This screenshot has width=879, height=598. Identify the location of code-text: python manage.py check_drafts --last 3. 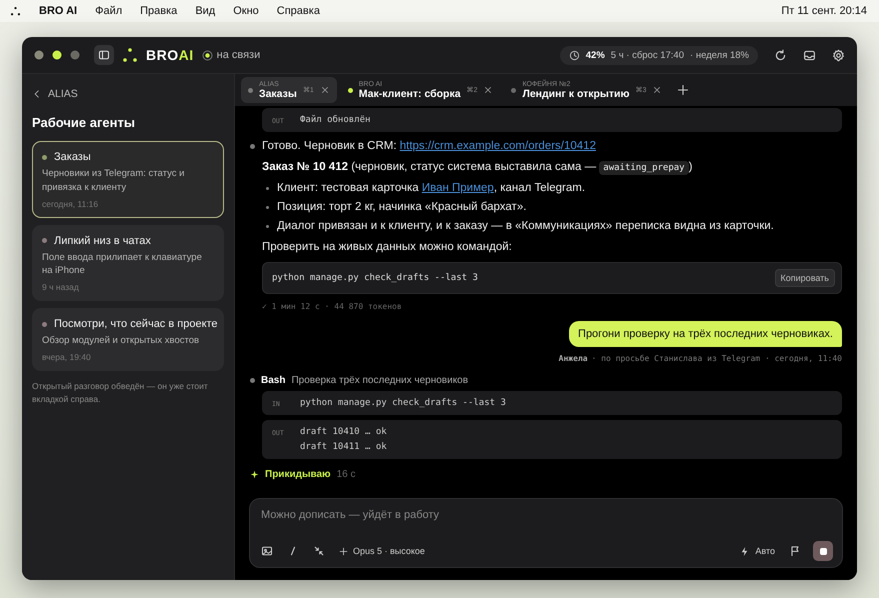
(375, 278).